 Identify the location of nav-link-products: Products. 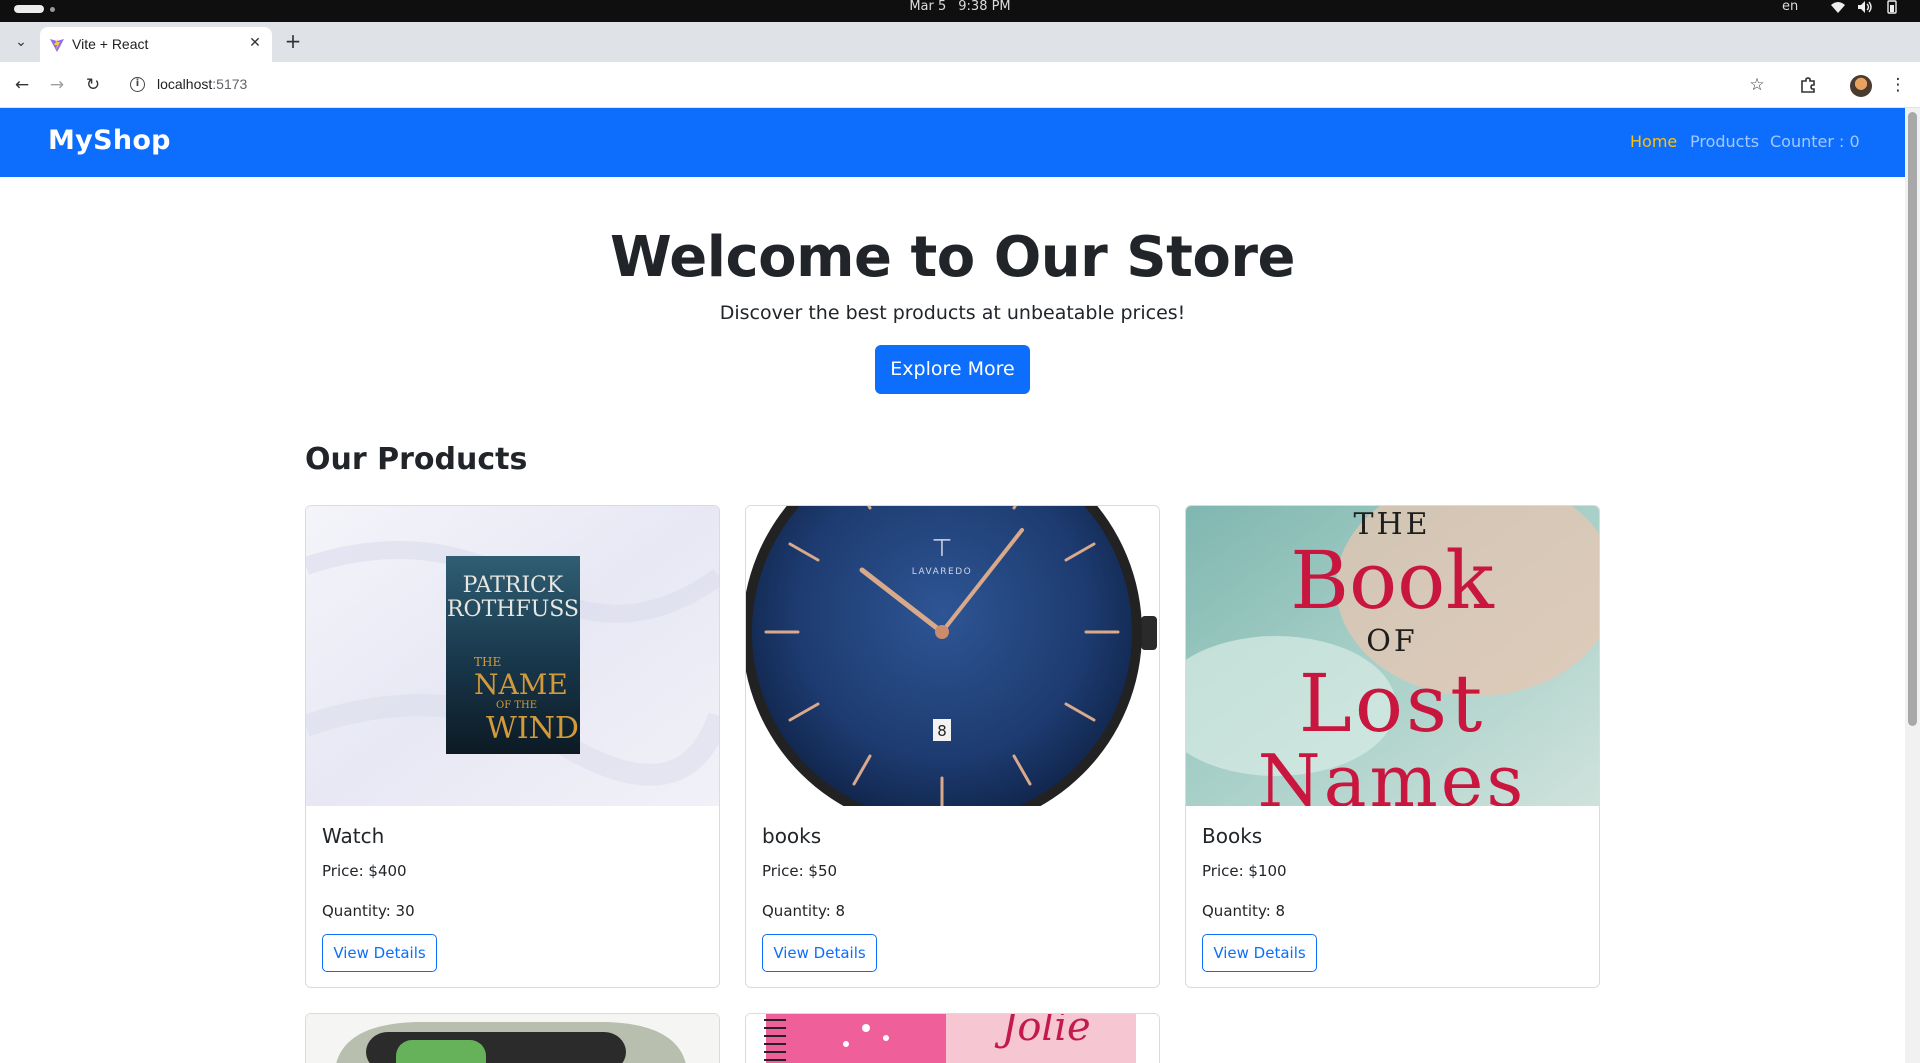
(1724, 141).